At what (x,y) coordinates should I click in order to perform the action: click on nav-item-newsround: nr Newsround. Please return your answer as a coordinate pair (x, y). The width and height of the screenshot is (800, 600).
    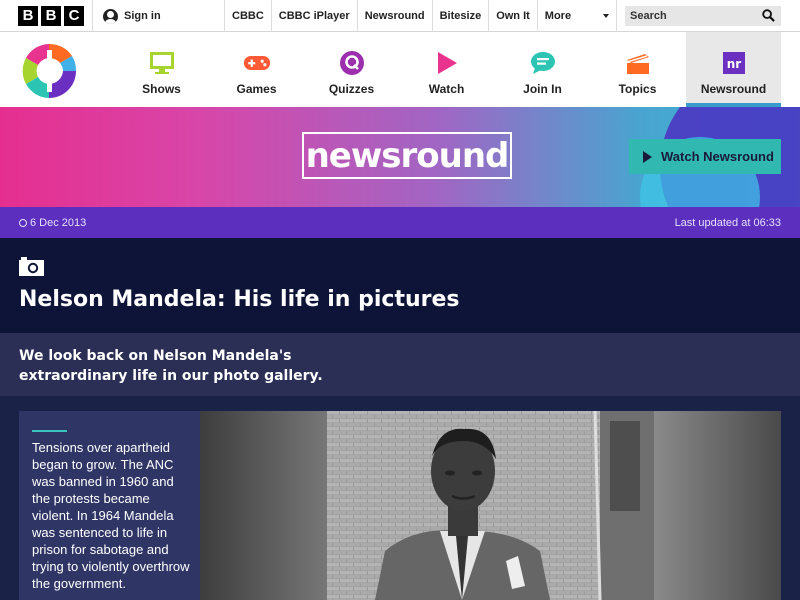
    Looking at the image, I should click on (733, 69).